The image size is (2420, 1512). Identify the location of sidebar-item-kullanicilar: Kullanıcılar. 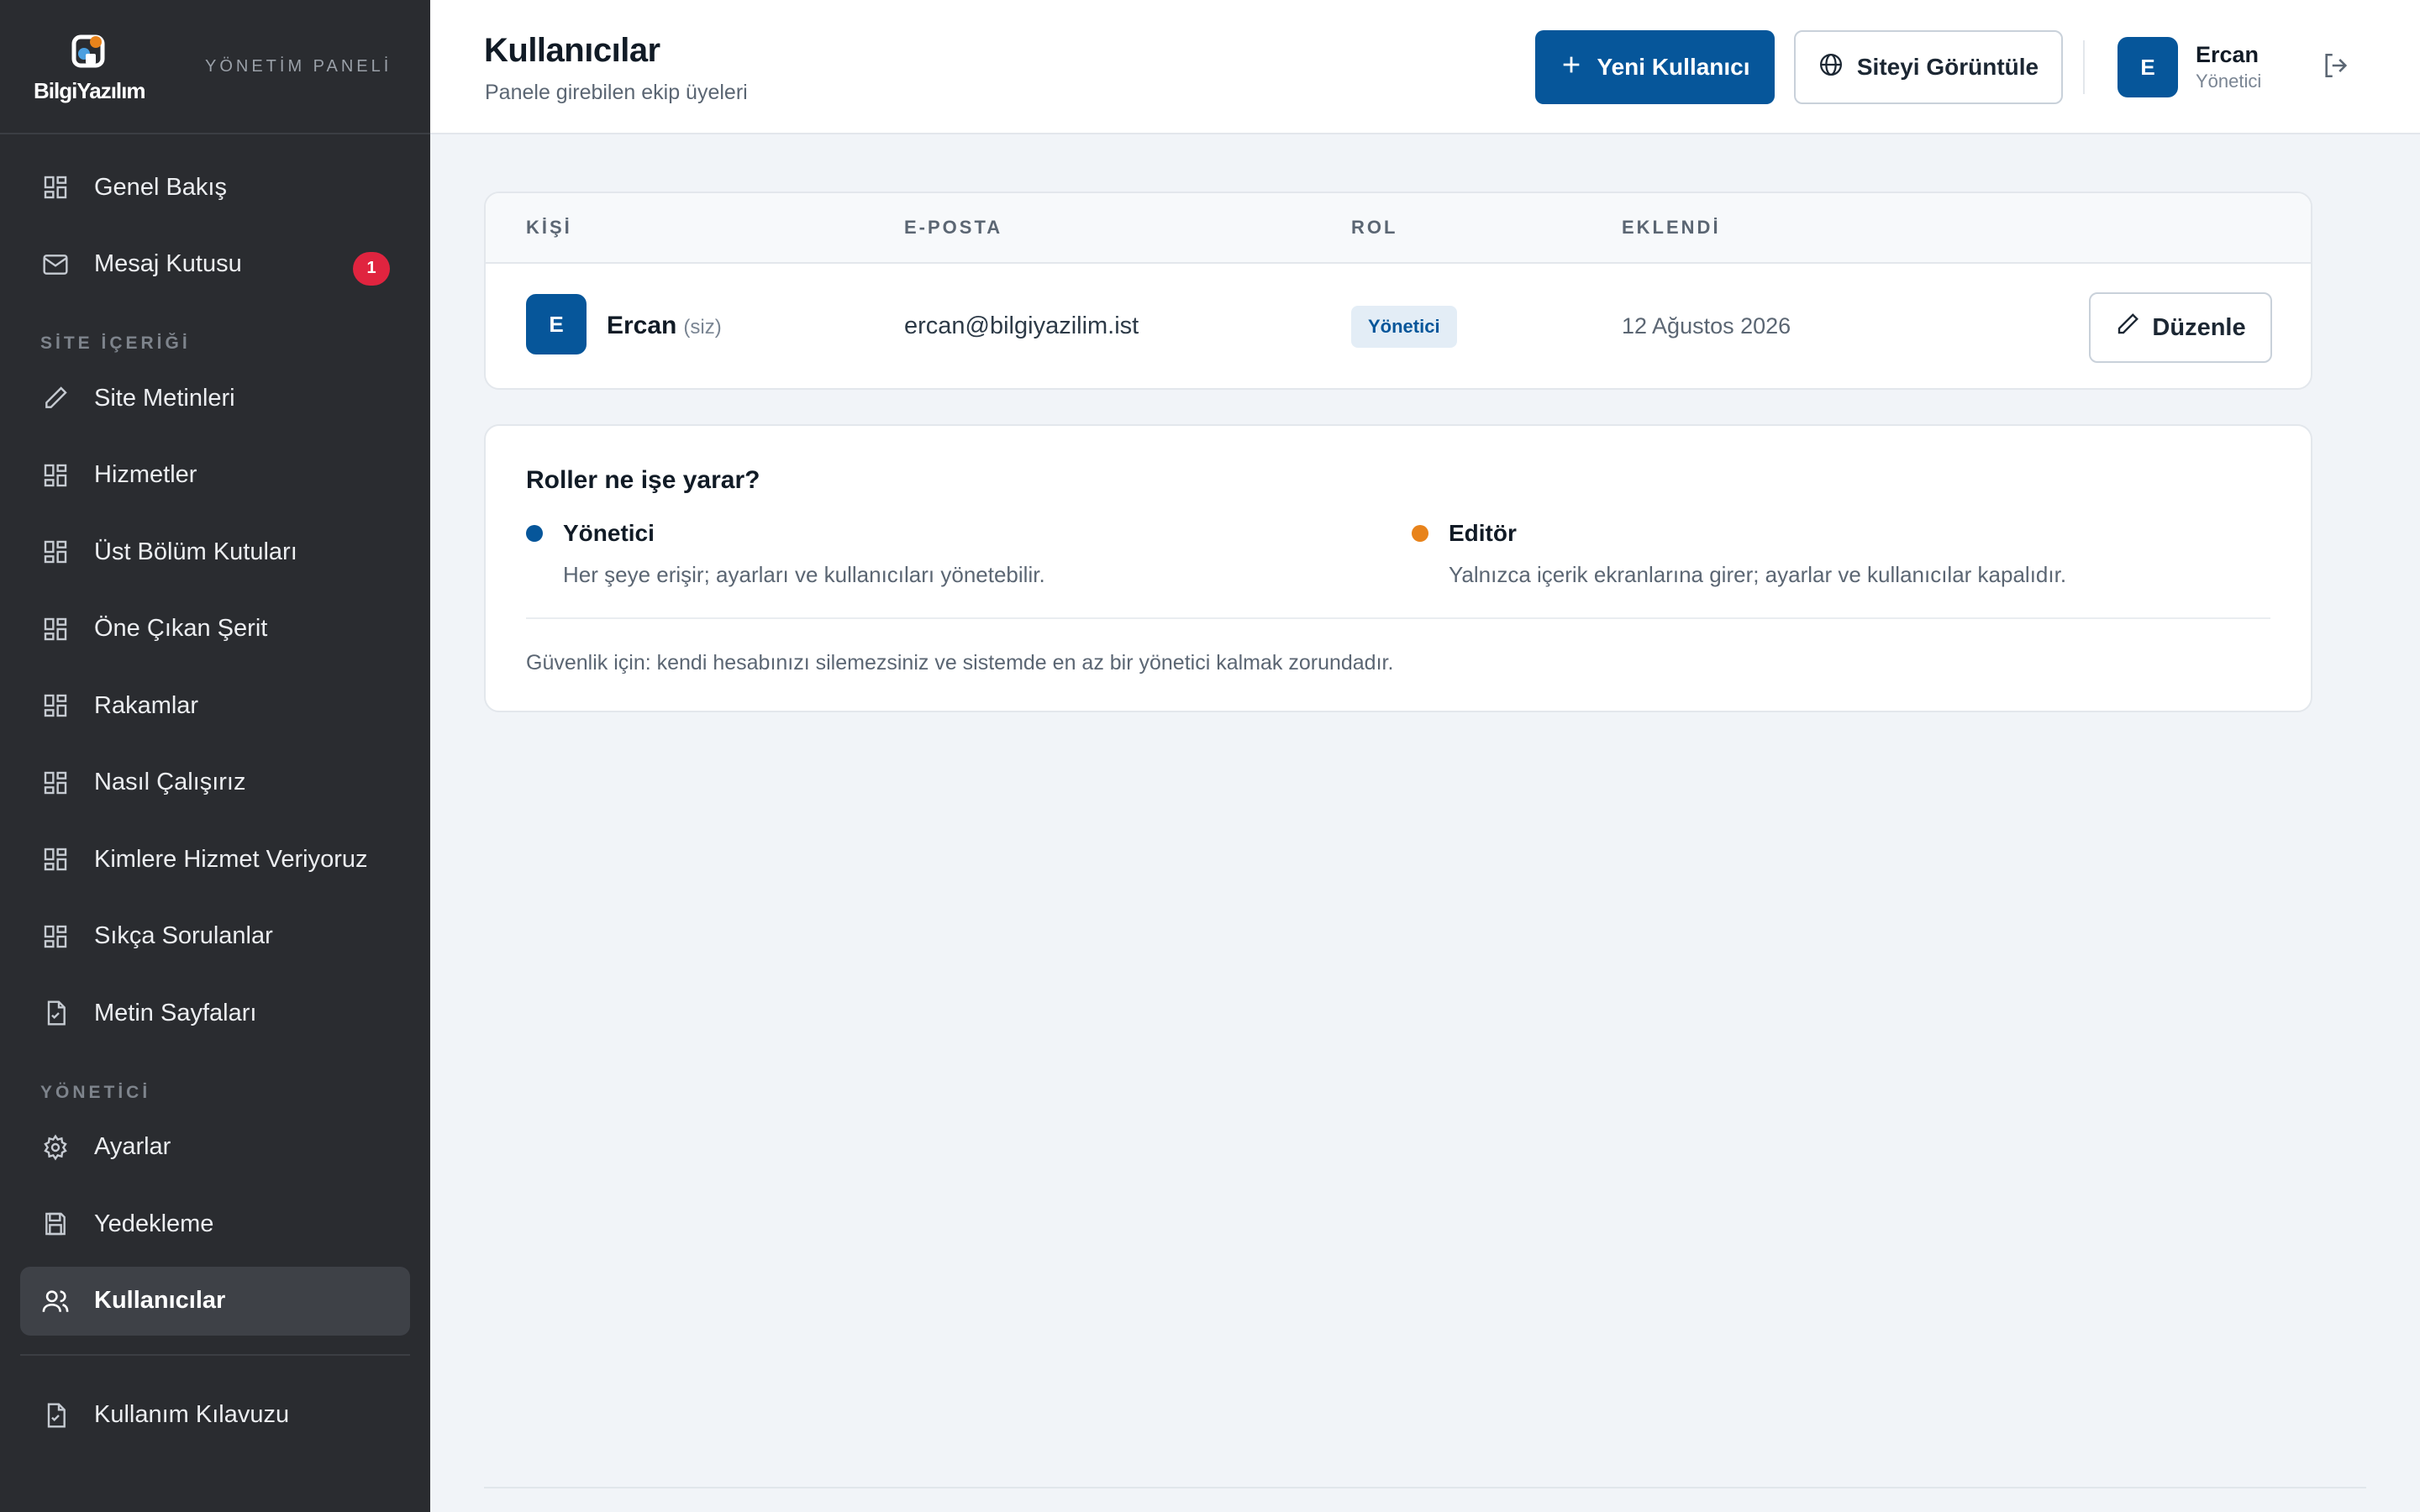
(215, 1301).